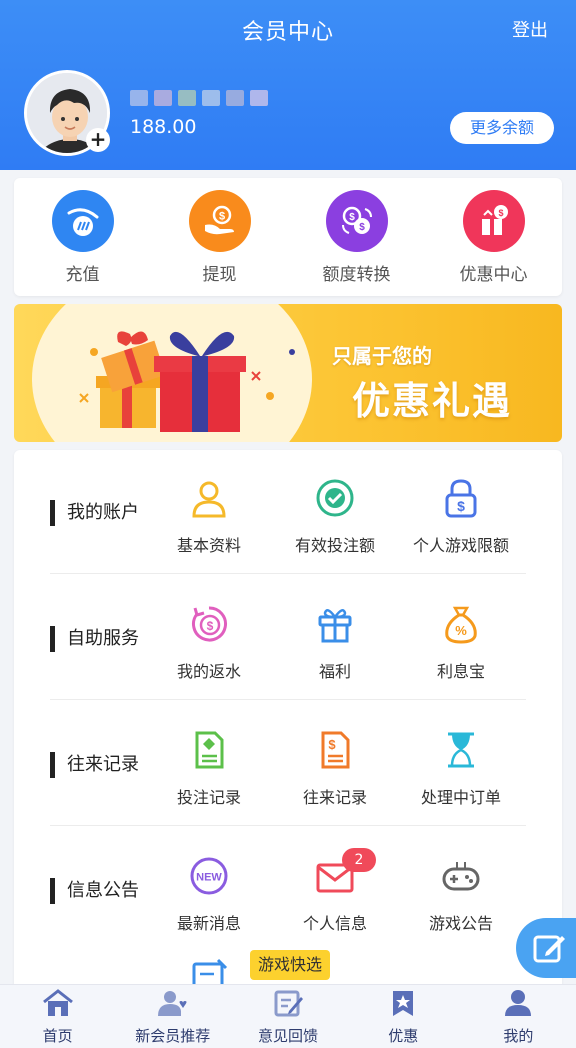 The height and width of the screenshot is (1048, 576). What do you see at coordinates (359, 860) in the screenshot?
I see `unread-count-badge: 2` at bounding box center [359, 860].